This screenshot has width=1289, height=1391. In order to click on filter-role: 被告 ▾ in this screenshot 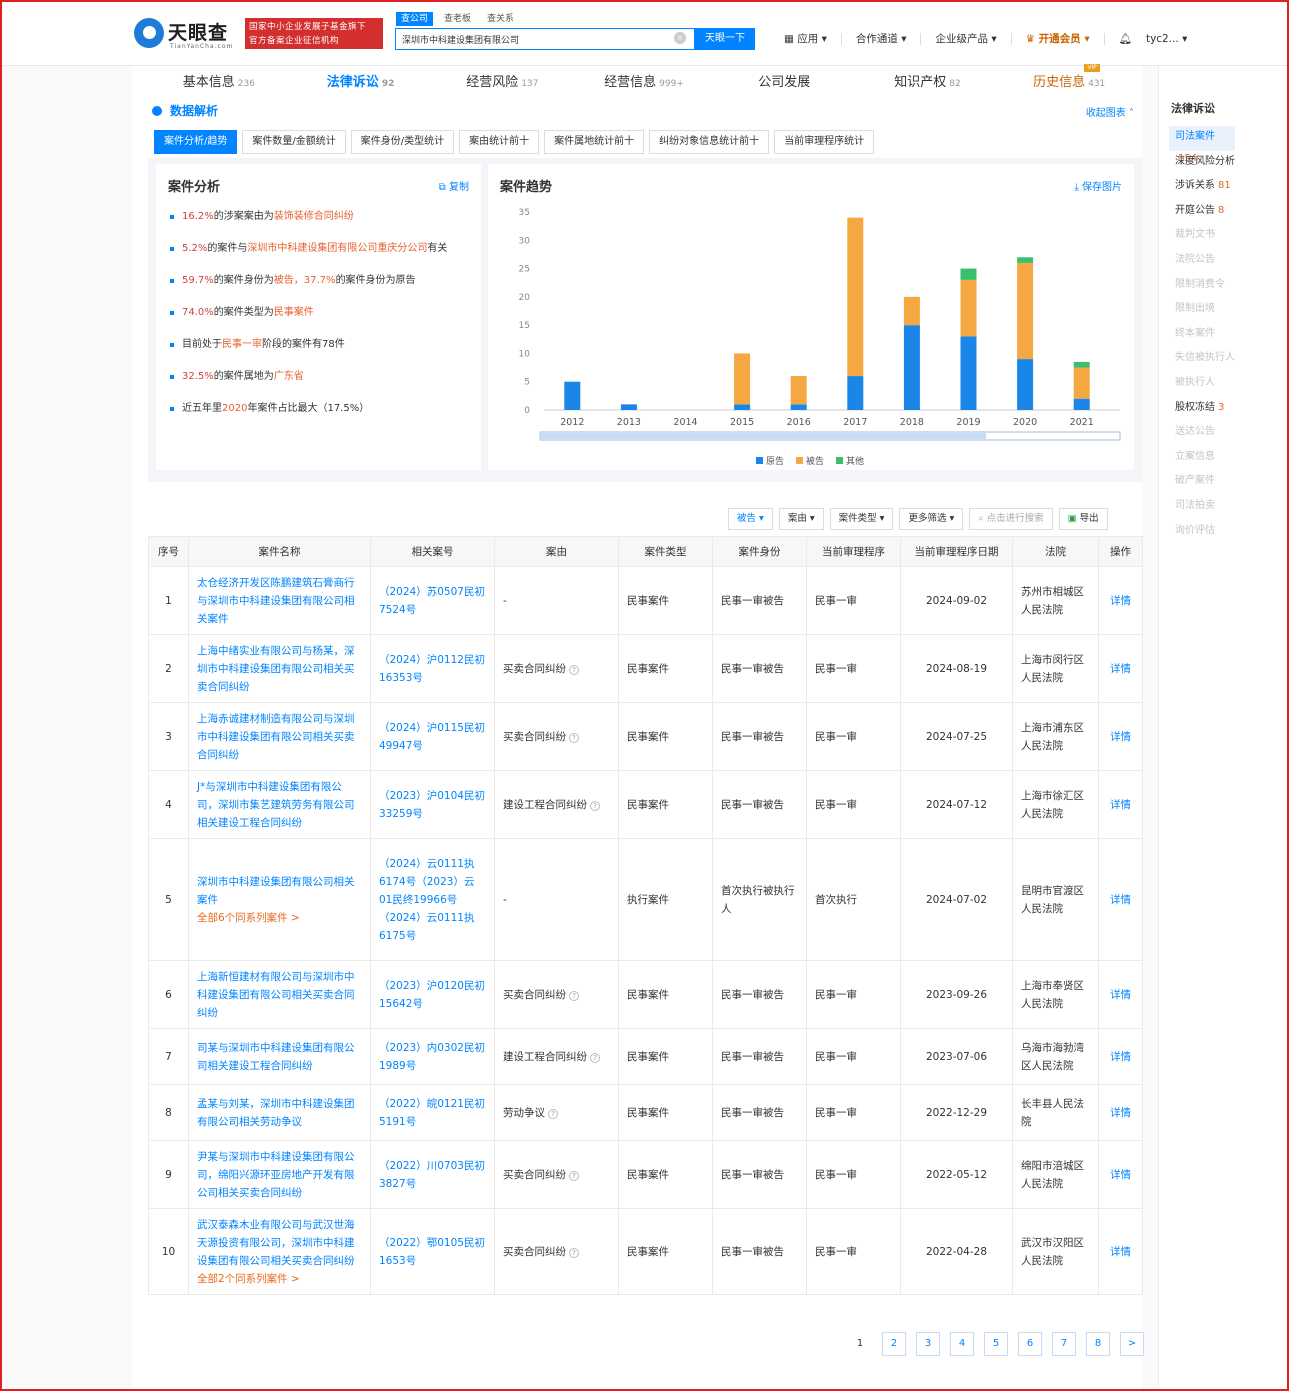, I will do `click(750, 519)`.